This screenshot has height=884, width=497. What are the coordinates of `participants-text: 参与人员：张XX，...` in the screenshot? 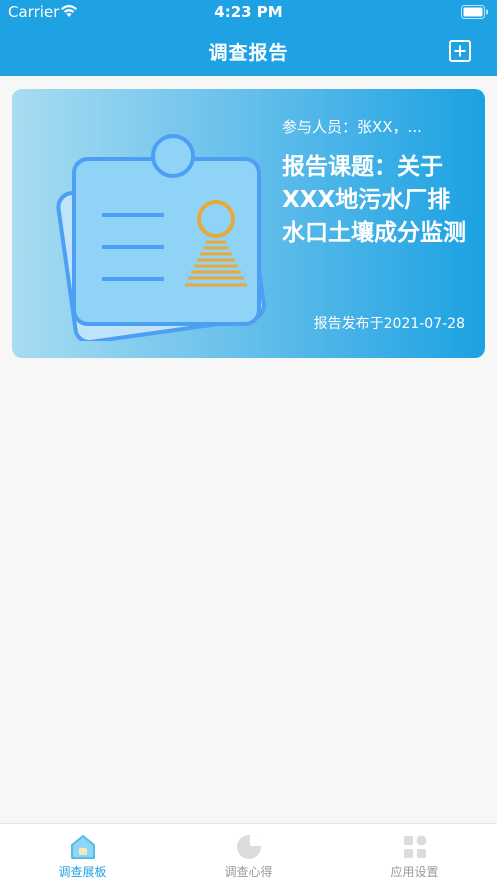 It's located at (352, 127).